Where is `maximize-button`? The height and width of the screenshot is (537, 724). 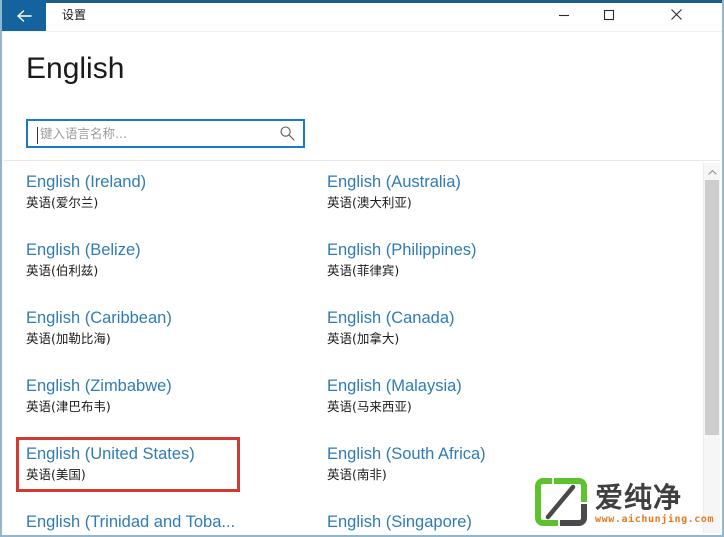 maximize-button is located at coordinates (608, 16).